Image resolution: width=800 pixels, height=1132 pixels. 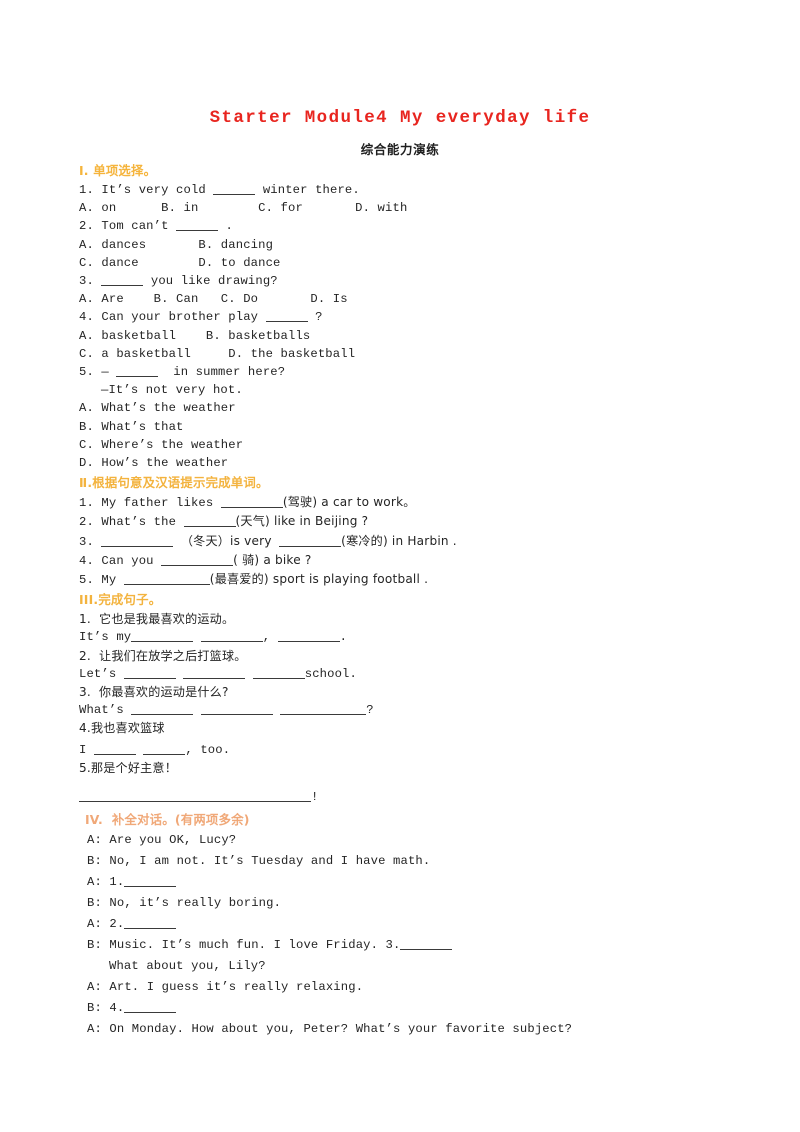 What do you see at coordinates (409, 924) in the screenshot?
I see `dialog-line-5: A: 2.` at bounding box center [409, 924].